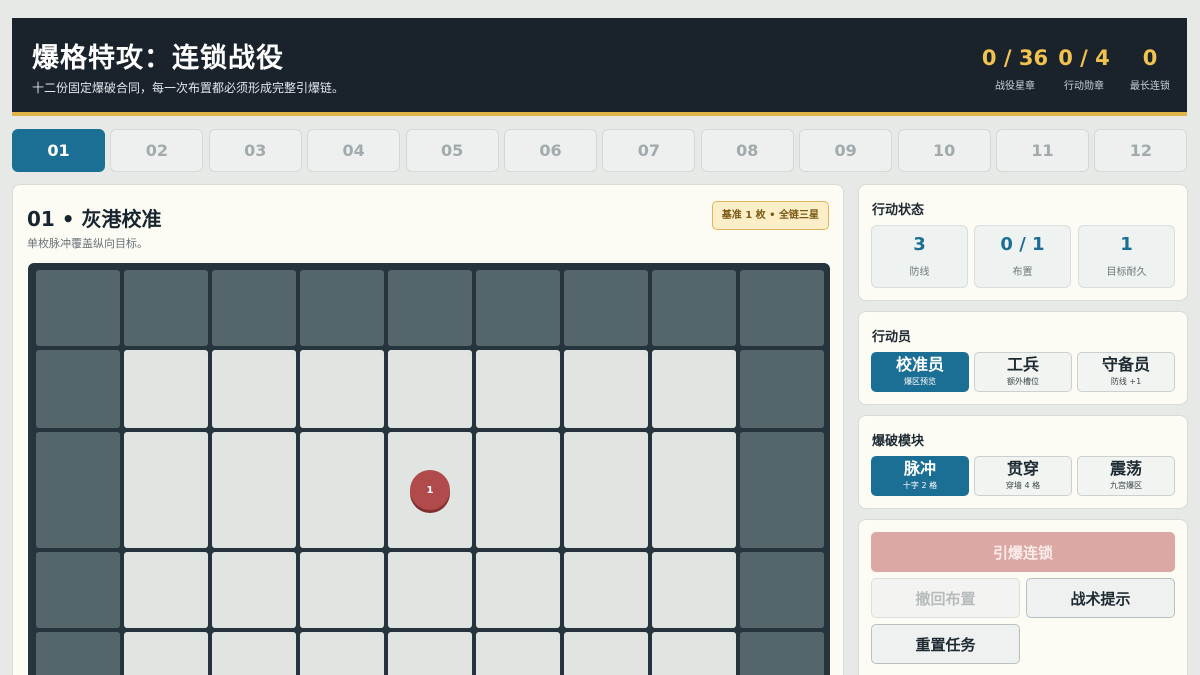 The height and width of the screenshot is (675, 1200). I want to click on operators-panel: 行动员 校准员 爆区预览 工兵 额外槽位 守备员 防线 +1, so click(1023, 358).